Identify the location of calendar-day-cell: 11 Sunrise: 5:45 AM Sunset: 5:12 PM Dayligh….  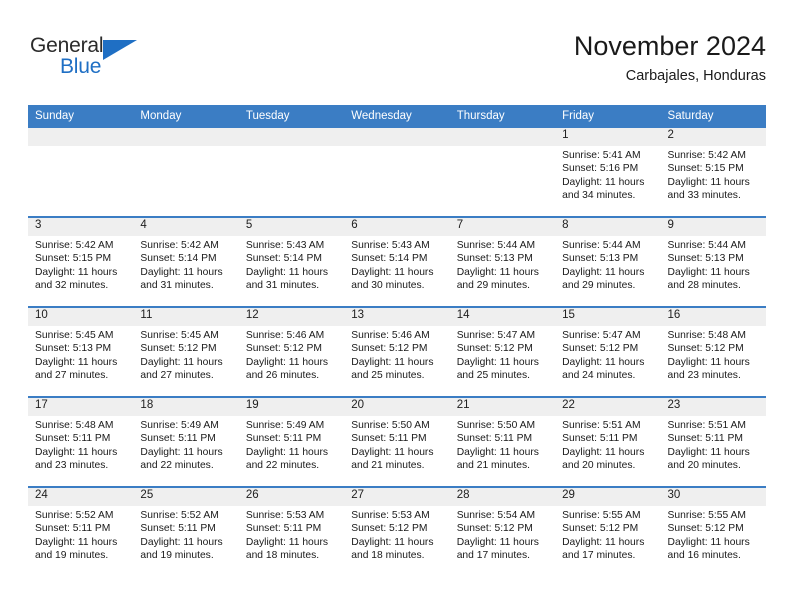
(186, 351).